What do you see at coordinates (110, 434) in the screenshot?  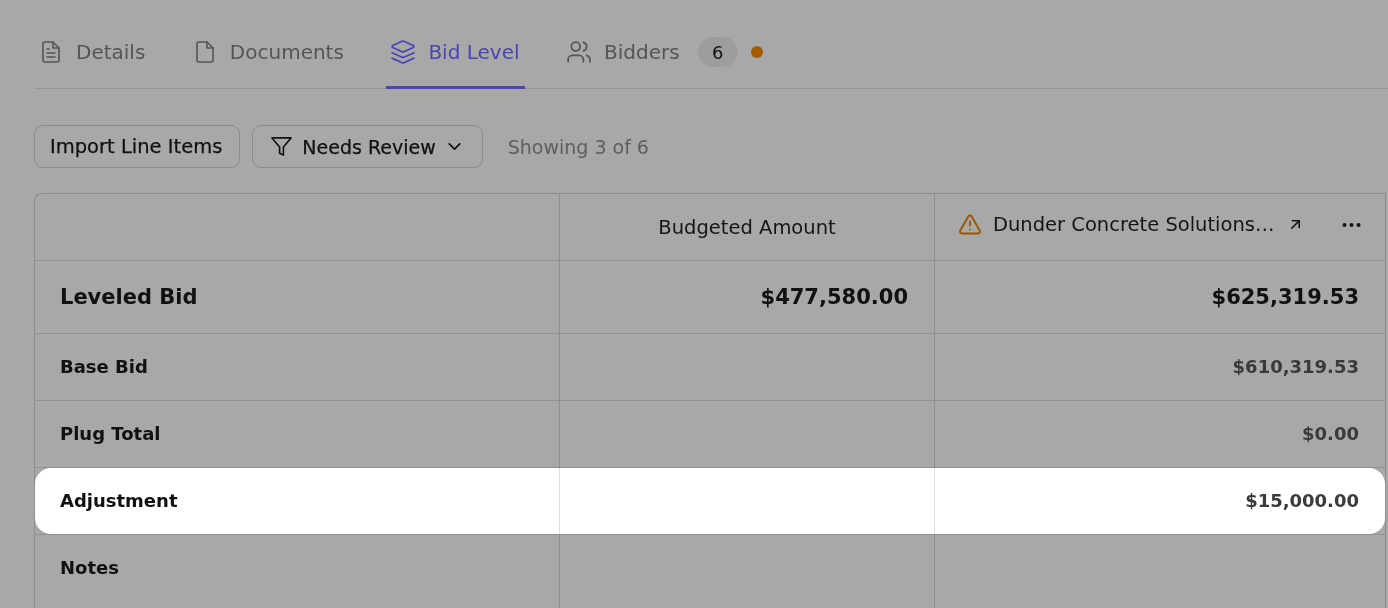 I see `row-label: Plug Total` at bounding box center [110, 434].